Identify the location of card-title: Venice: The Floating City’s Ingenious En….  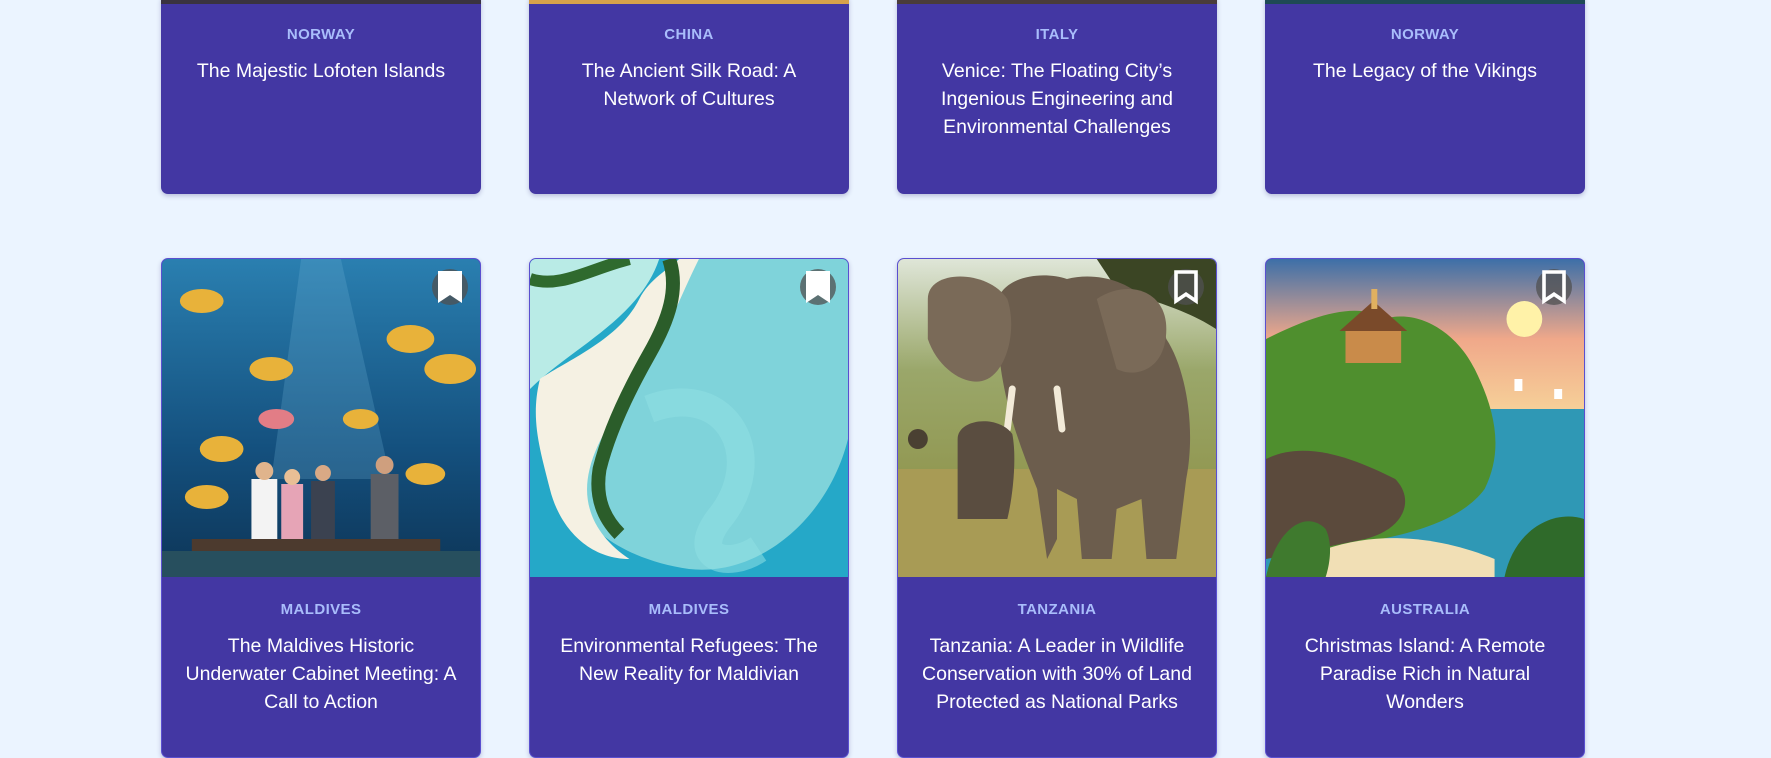
(1057, 99).